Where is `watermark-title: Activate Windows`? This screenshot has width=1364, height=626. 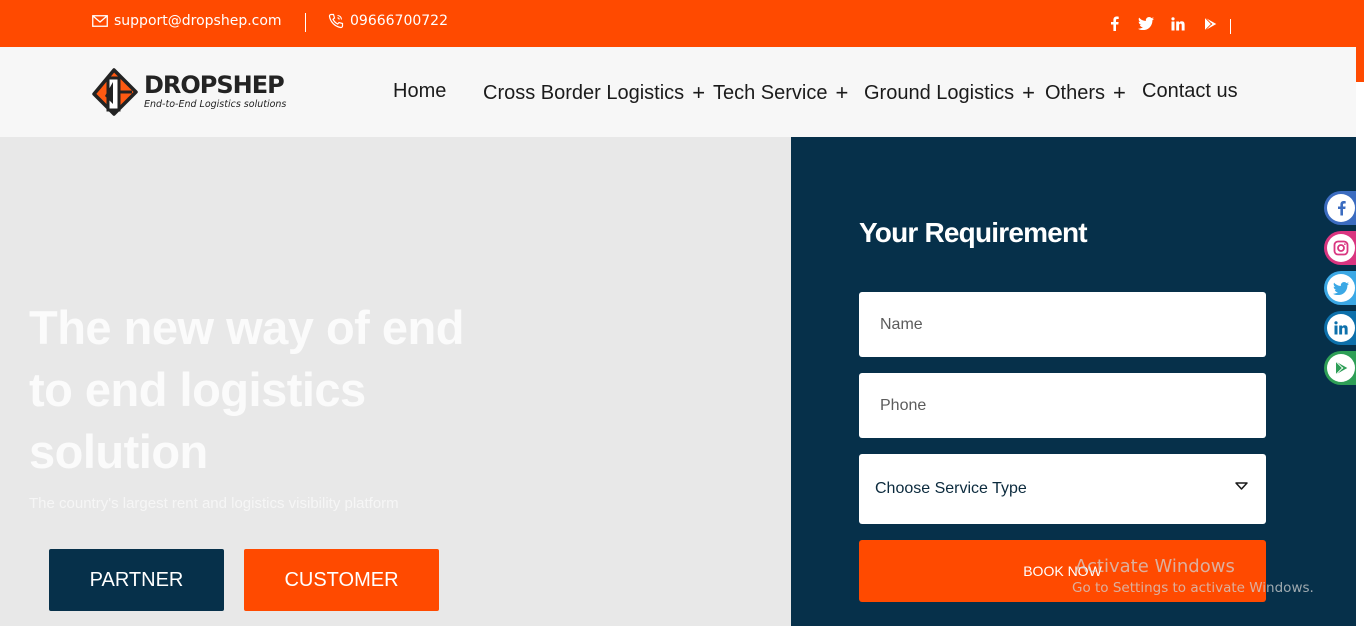 watermark-title: Activate Windows is located at coordinates (1155, 566).